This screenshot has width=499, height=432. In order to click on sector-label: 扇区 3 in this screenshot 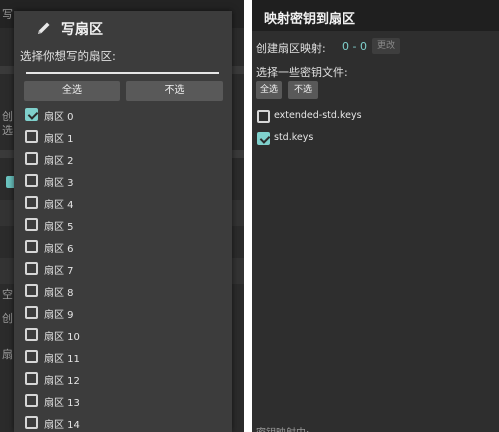, I will do `click(59, 183)`.